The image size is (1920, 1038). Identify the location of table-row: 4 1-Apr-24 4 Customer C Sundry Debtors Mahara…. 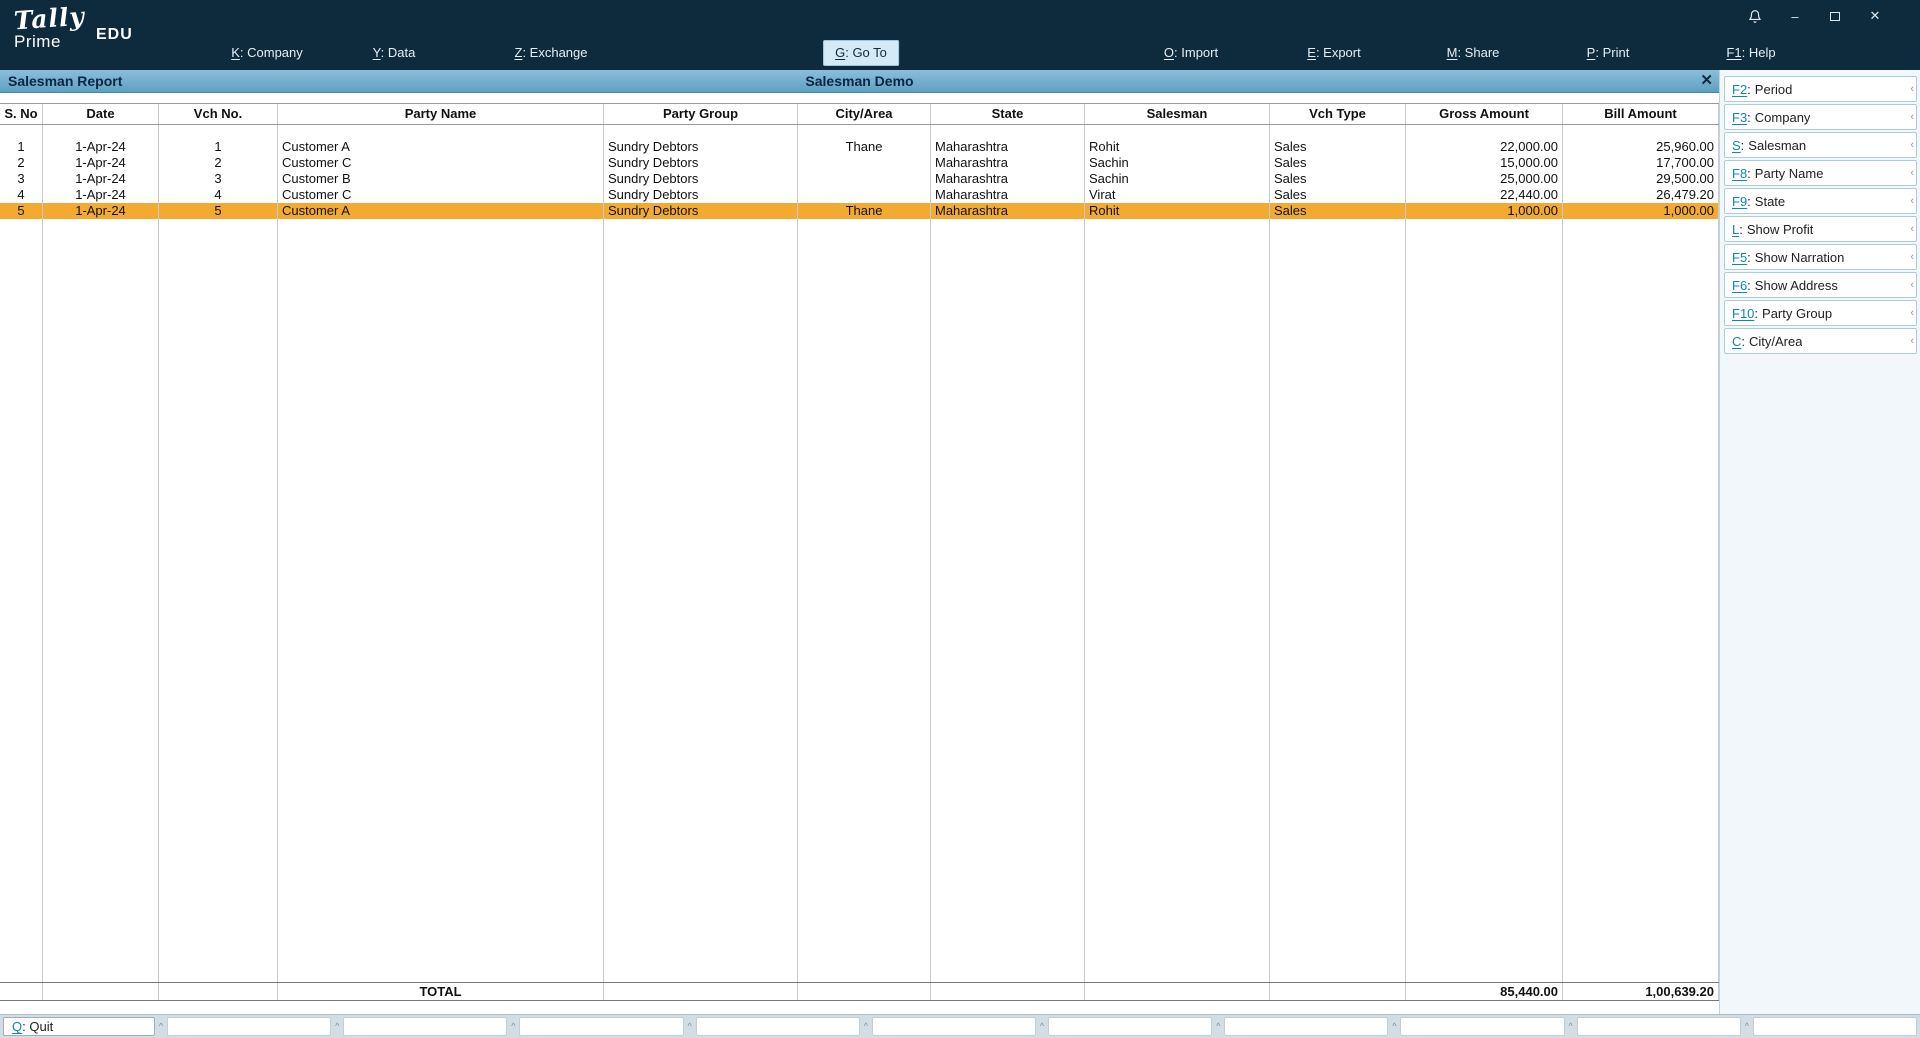
(859, 195).